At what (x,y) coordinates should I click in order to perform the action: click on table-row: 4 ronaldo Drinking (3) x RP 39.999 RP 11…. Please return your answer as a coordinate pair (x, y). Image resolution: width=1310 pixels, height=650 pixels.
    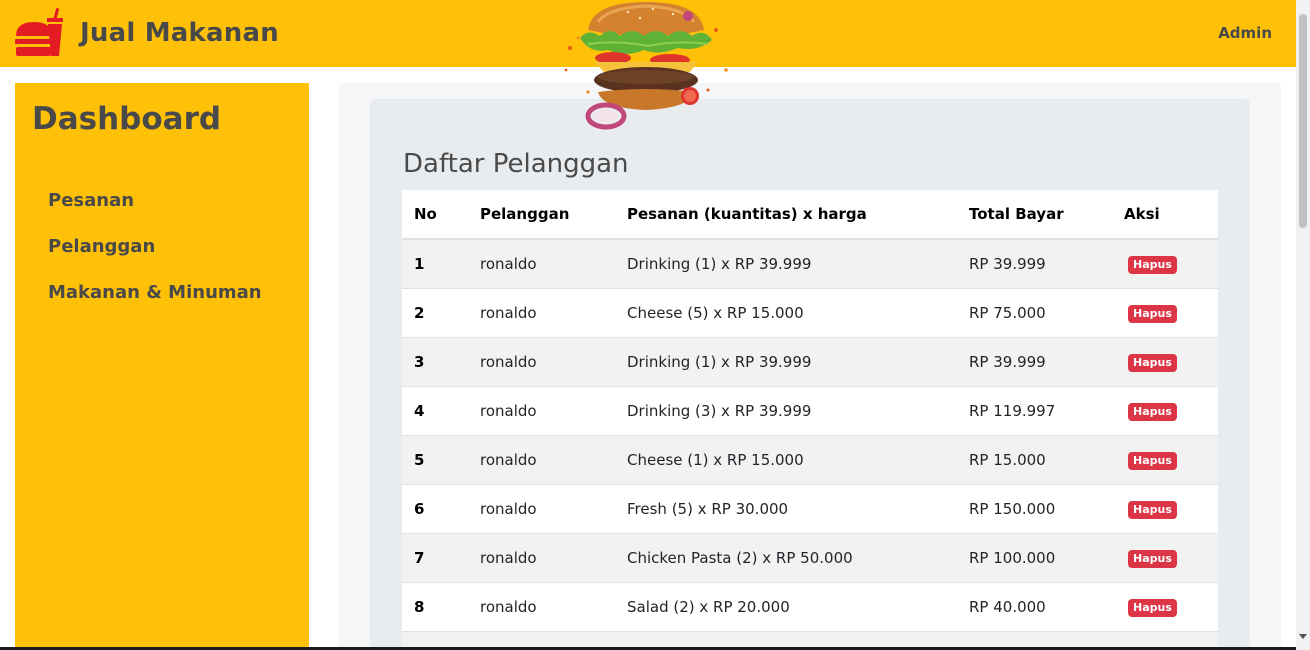
    Looking at the image, I should click on (810, 410).